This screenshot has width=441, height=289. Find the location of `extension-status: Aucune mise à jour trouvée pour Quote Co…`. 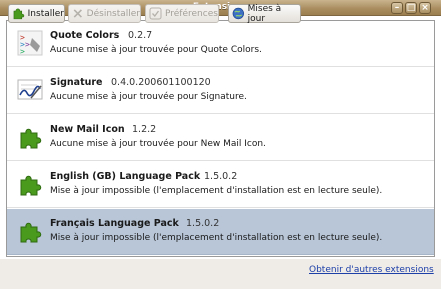

extension-status: Aucune mise à jour trouvée pour Quote Co… is located at coordinates (156, 50).